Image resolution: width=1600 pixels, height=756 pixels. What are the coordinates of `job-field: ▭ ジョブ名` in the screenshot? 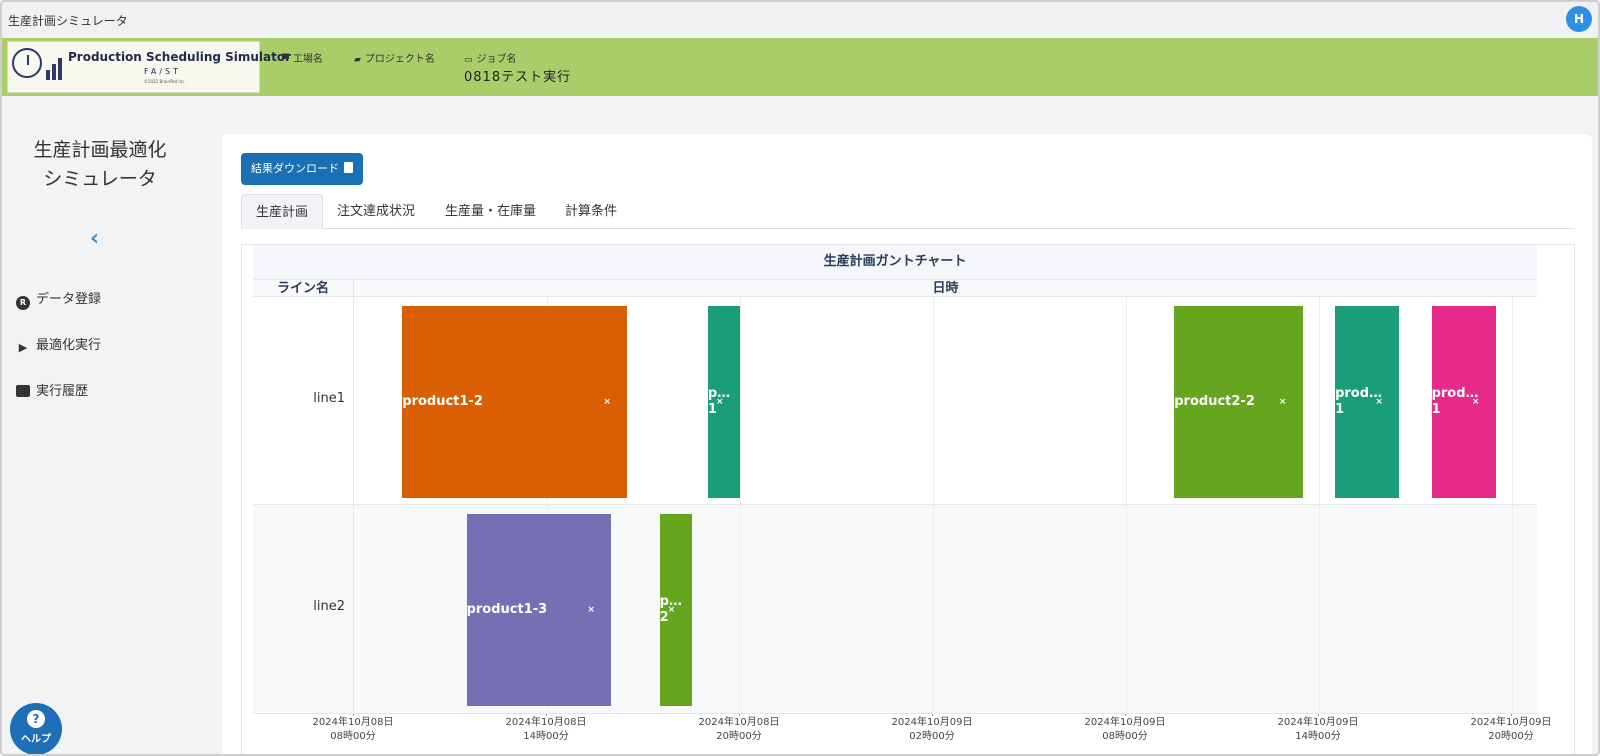 It's located at (490, 59).